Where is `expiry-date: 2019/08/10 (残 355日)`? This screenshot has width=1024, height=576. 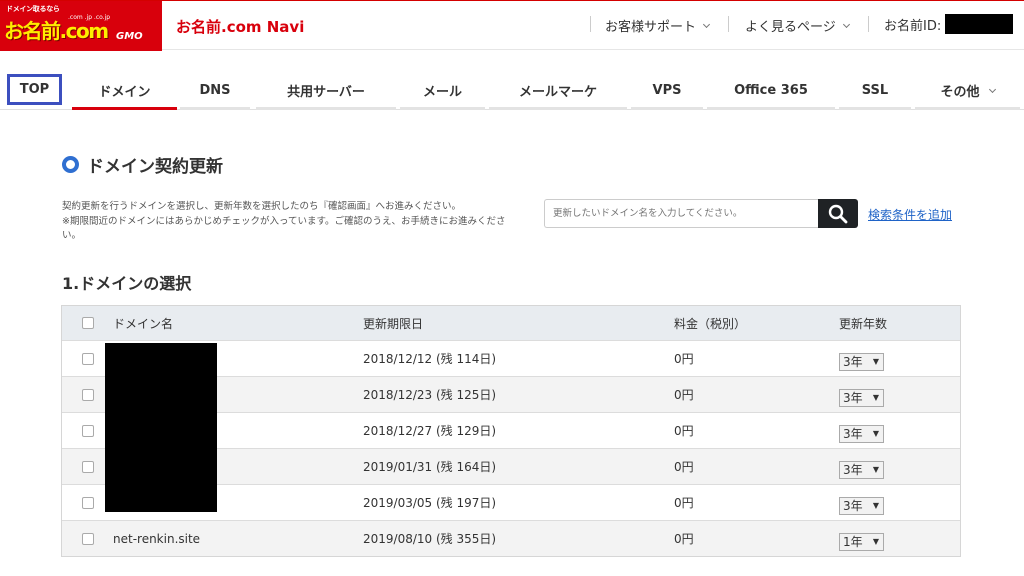 expiry-date: 2019/08/10 (残 355日) is located at coordinates (430, 539).